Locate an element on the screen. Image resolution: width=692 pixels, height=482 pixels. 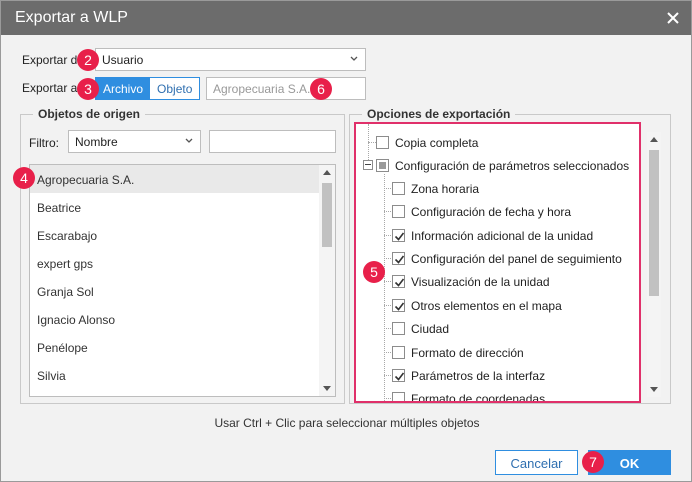
option-label: Parámetros de la interfaz is located at coordinates (478, 376).